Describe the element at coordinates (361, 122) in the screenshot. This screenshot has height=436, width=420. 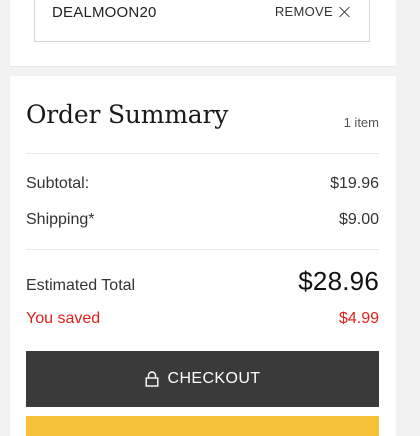
I see `item-count: 1 item` at that location.